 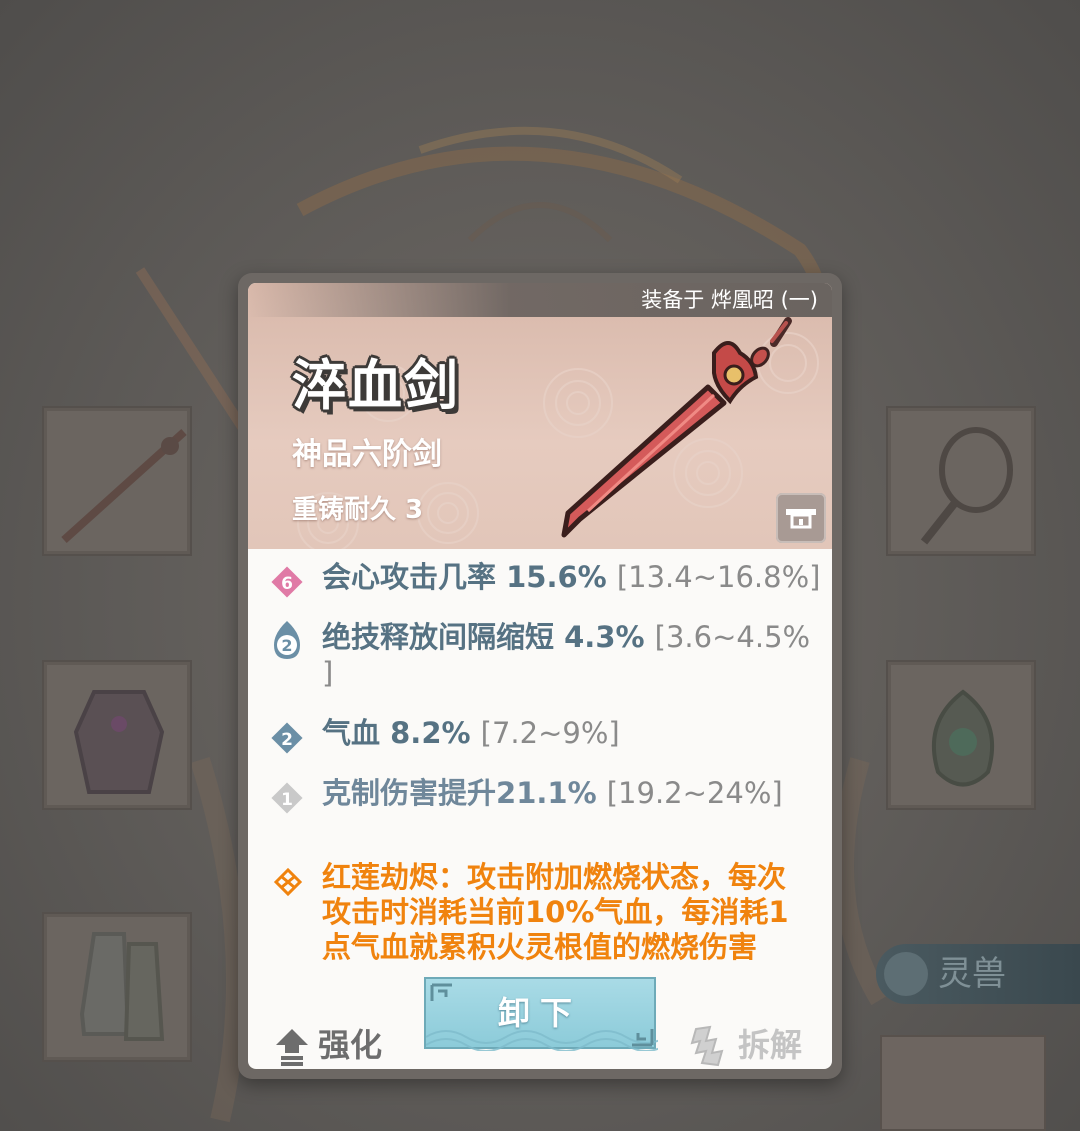 What do you see at coordinates (546, 793) in the screenshot?
I see `stat-value: 21.1%` at bounding box center [546, 793].